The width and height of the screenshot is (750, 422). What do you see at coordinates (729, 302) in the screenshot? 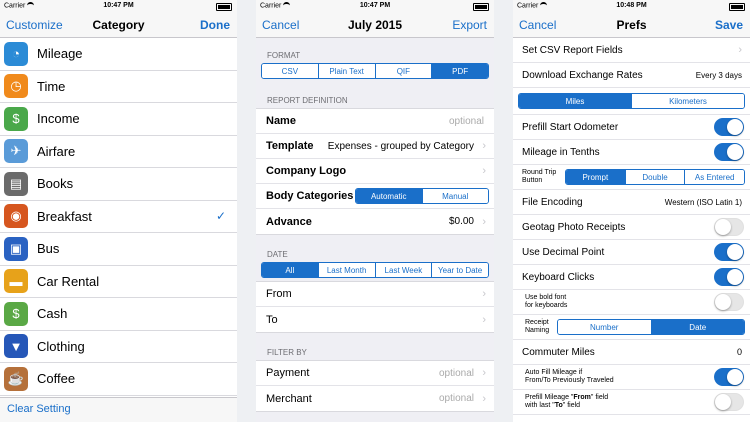
I see `bold-font-toggle` at bounding box center [729, 302].